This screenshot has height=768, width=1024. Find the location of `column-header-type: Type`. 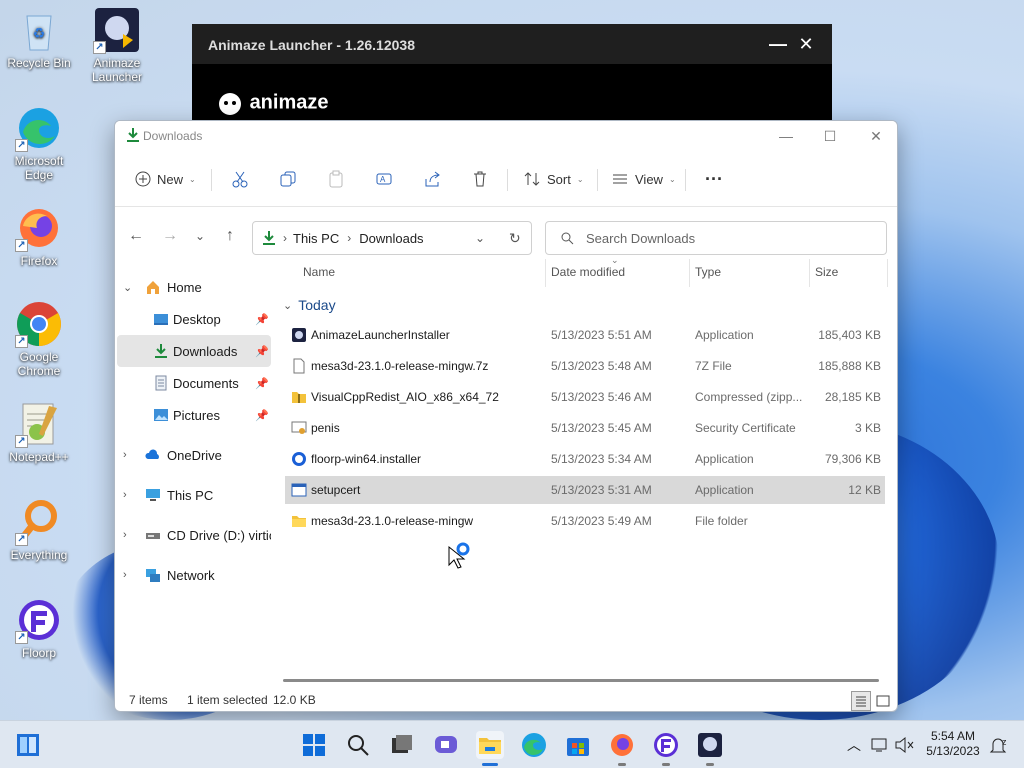

column-header-type: Type is located at coordinates (708, 272).